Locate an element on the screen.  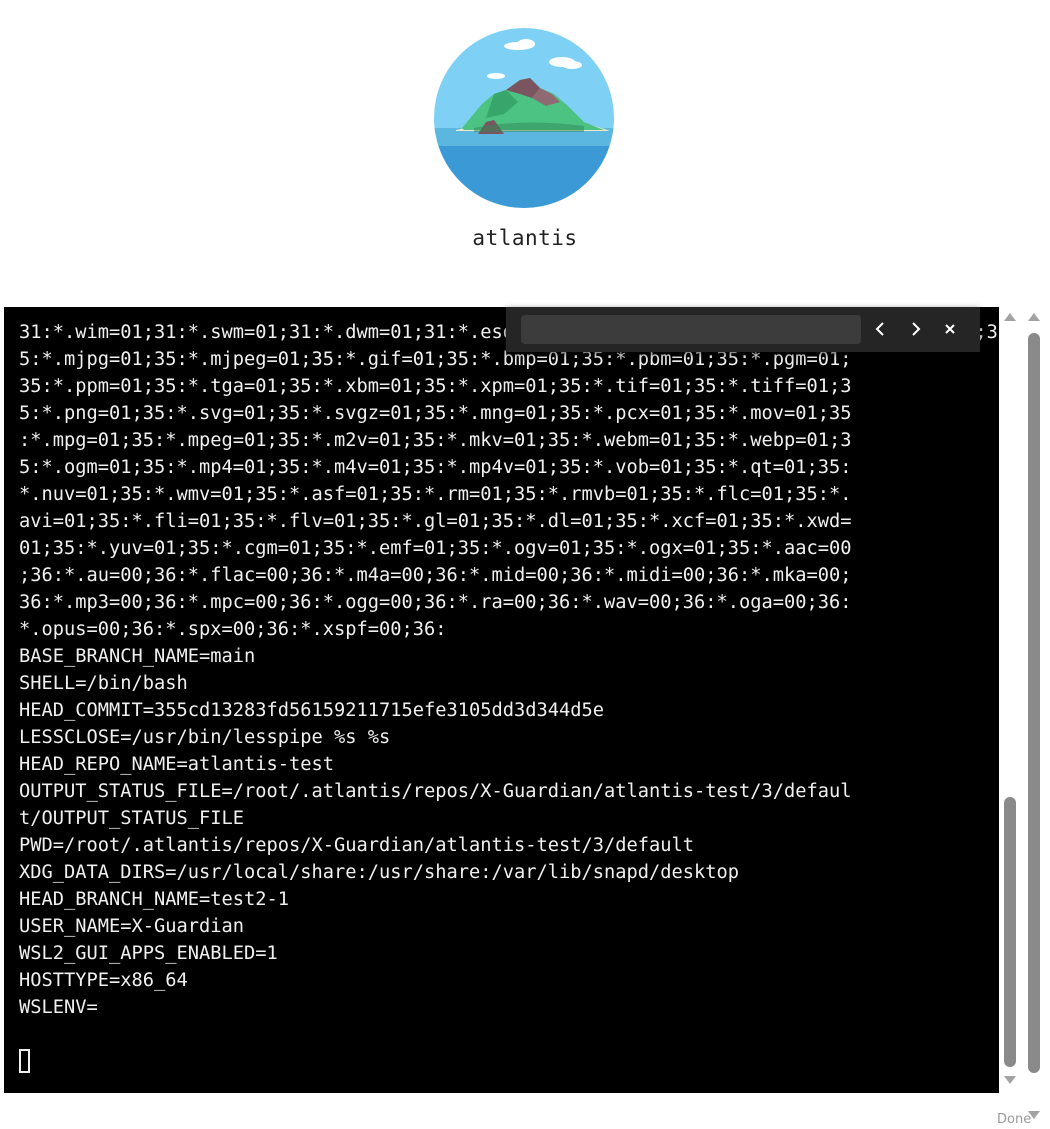
terminal-line: WSL2_GUI_APPS_ENABLED=1 is located at coordinates (148, 953).